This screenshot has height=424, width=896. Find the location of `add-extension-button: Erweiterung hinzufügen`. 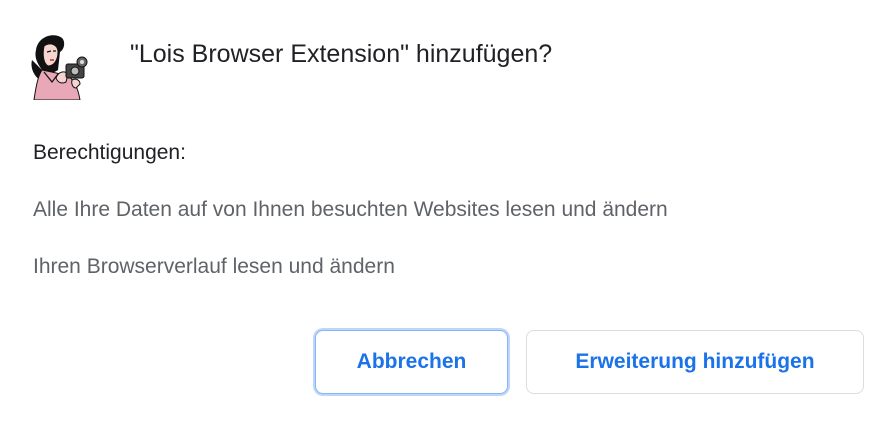

add-extension-button: Erweiterung hinzufügen is located at coordinates (695, 362).